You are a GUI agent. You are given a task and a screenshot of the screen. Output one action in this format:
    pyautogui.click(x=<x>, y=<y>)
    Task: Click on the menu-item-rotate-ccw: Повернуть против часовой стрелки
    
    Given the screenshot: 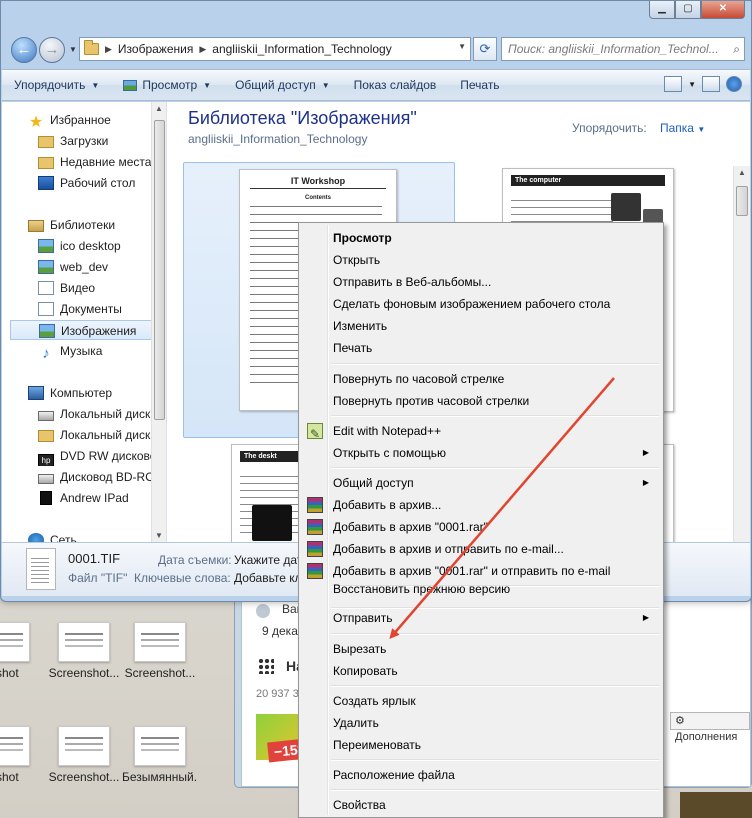 What is the action you would take?
    pyautogui.click(x=481, y=401)
    